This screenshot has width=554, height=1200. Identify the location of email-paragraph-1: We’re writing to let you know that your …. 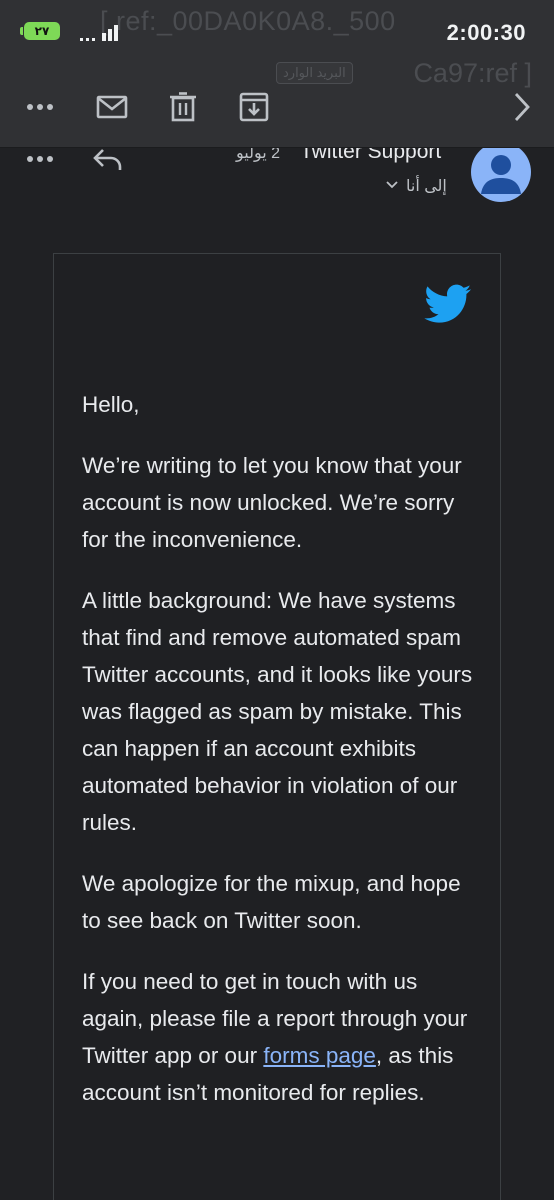
(272, 502).